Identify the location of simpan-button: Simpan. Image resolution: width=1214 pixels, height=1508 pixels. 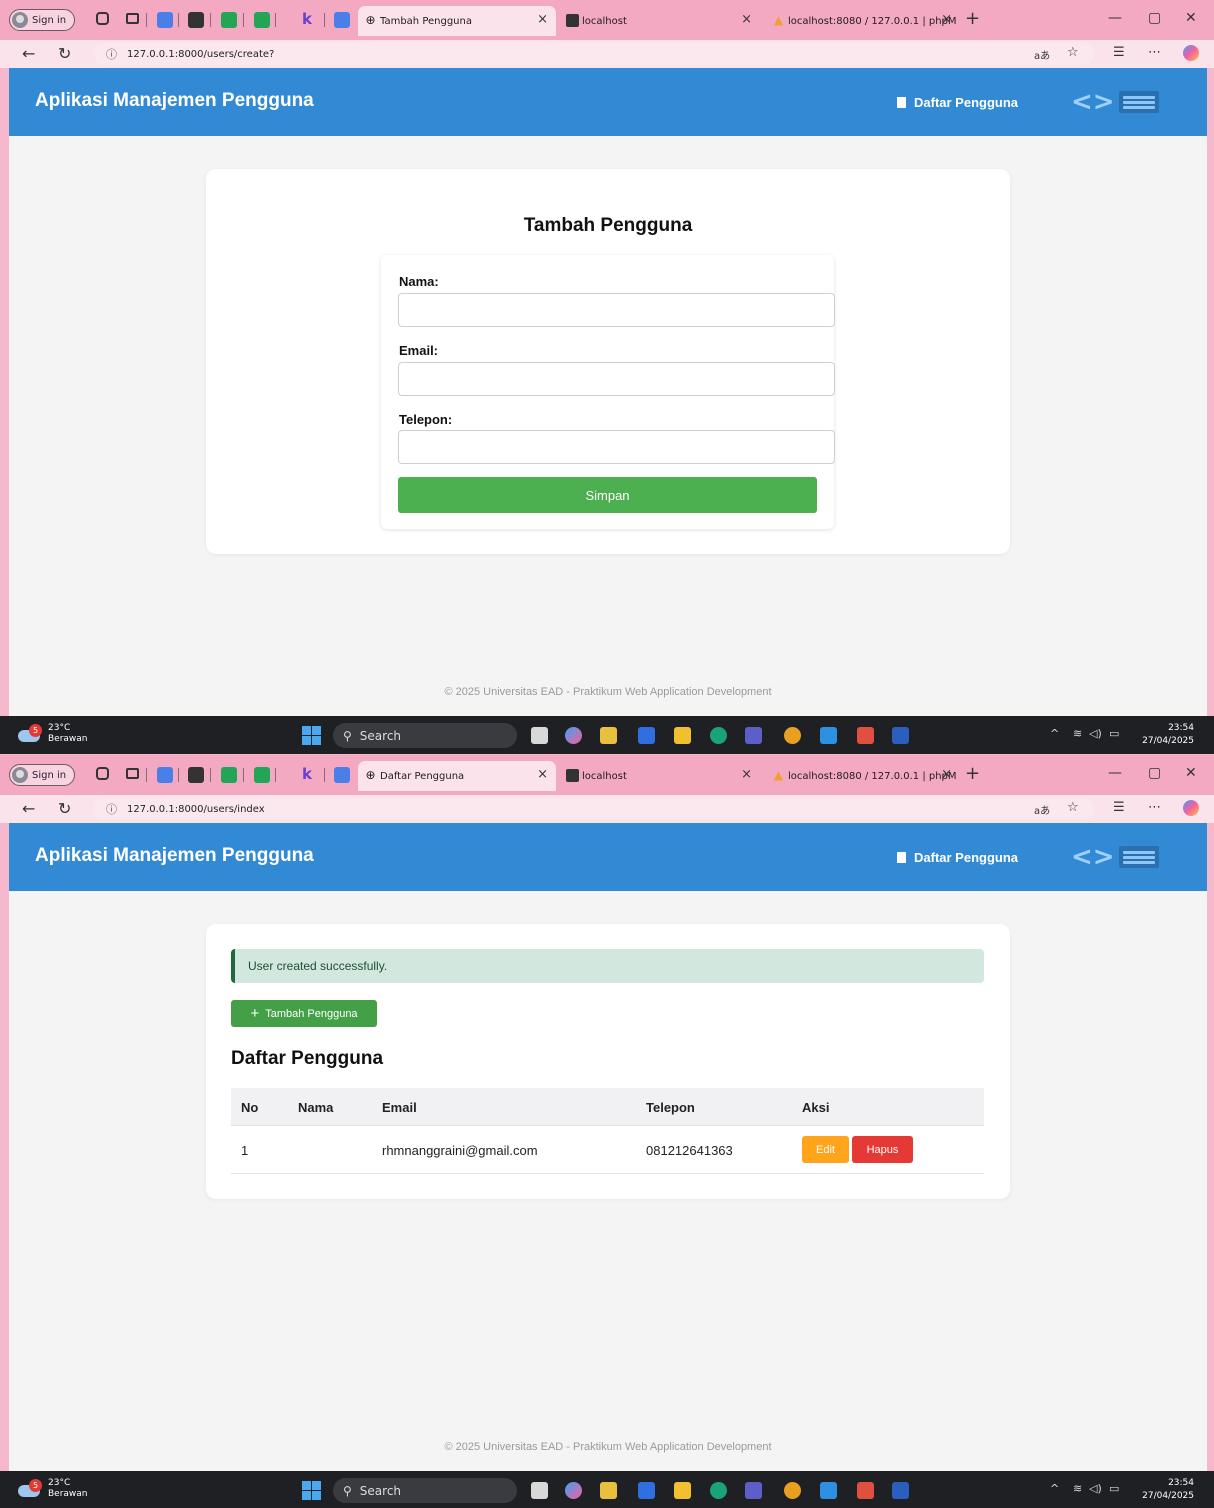
(607, 495).